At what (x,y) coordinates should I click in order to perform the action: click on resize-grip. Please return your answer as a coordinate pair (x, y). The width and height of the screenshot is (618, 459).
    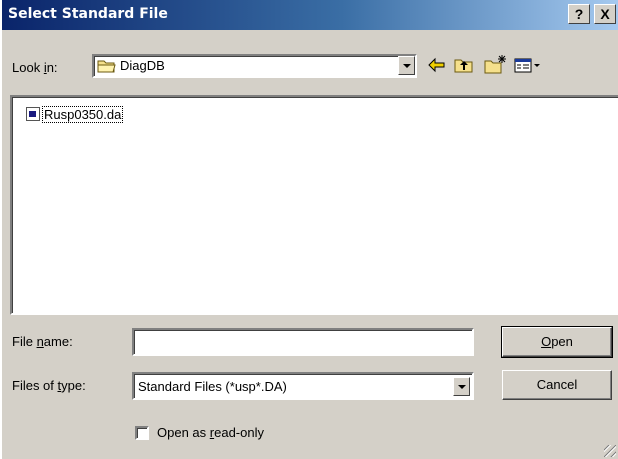
    Looking at the image, I should click on (610, 451).